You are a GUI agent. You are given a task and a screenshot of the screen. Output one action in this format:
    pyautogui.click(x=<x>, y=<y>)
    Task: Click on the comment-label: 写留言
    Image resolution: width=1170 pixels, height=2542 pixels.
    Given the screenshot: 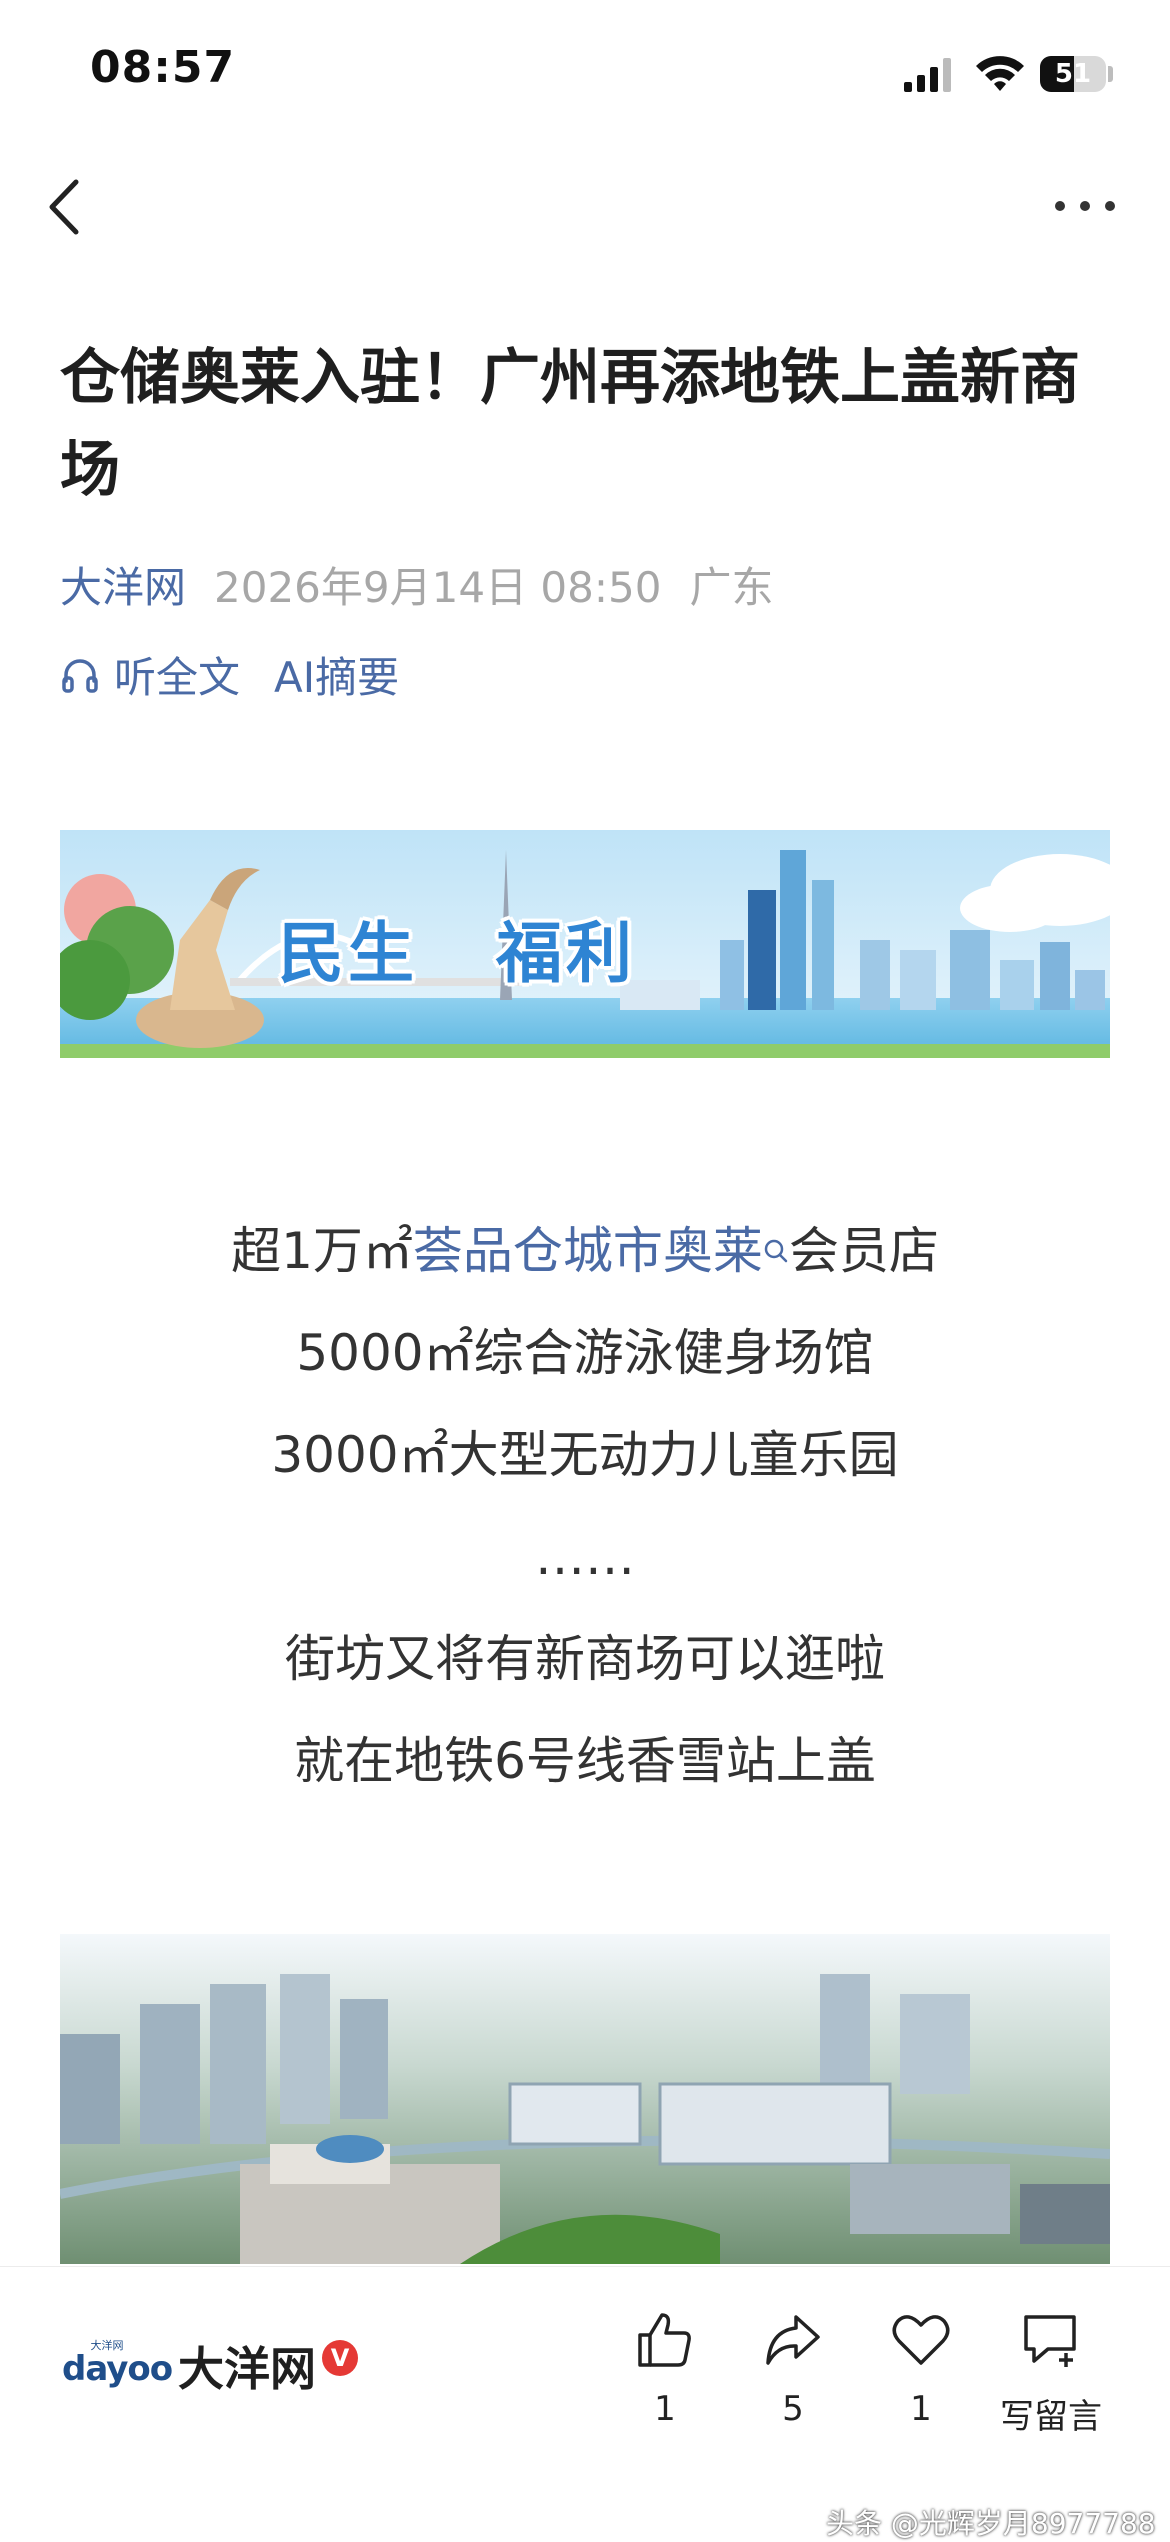 What is the action you would take?
    pyautogui.click(x=1051, y=2417)
    